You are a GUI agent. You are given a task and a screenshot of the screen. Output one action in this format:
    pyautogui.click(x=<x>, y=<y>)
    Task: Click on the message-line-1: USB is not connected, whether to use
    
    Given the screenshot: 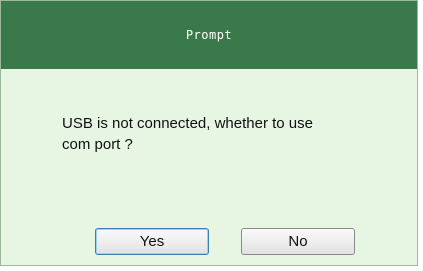 What is the action you would take?
    pyautogui.click(x=187, y=123)
    